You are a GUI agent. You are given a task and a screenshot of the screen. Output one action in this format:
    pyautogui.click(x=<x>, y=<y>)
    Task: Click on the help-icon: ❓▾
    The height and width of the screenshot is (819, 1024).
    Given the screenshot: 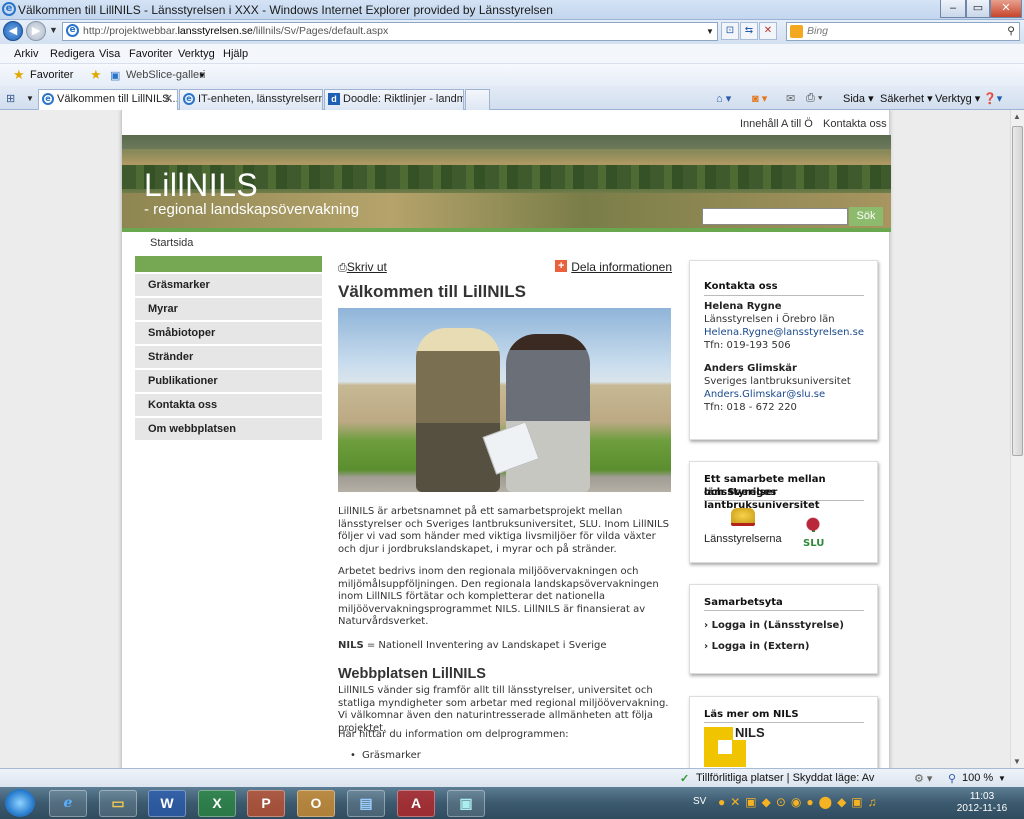 What is the action you would take?
    pyautogui.click(x=992, y=98)
    